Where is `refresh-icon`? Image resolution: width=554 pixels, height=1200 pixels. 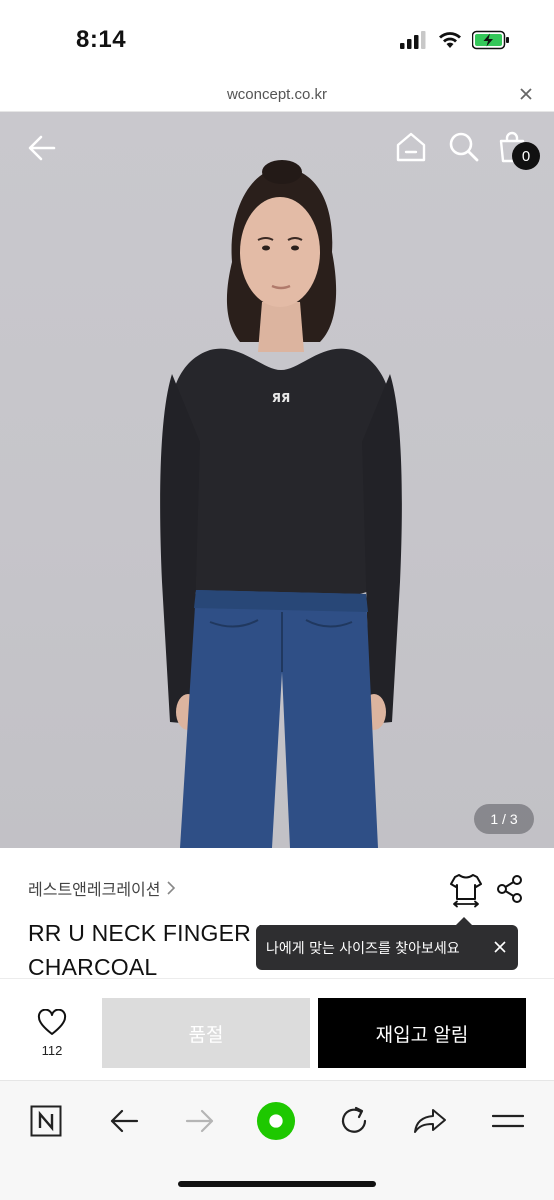 refresh-icon is located at coordinates (354, 1121).